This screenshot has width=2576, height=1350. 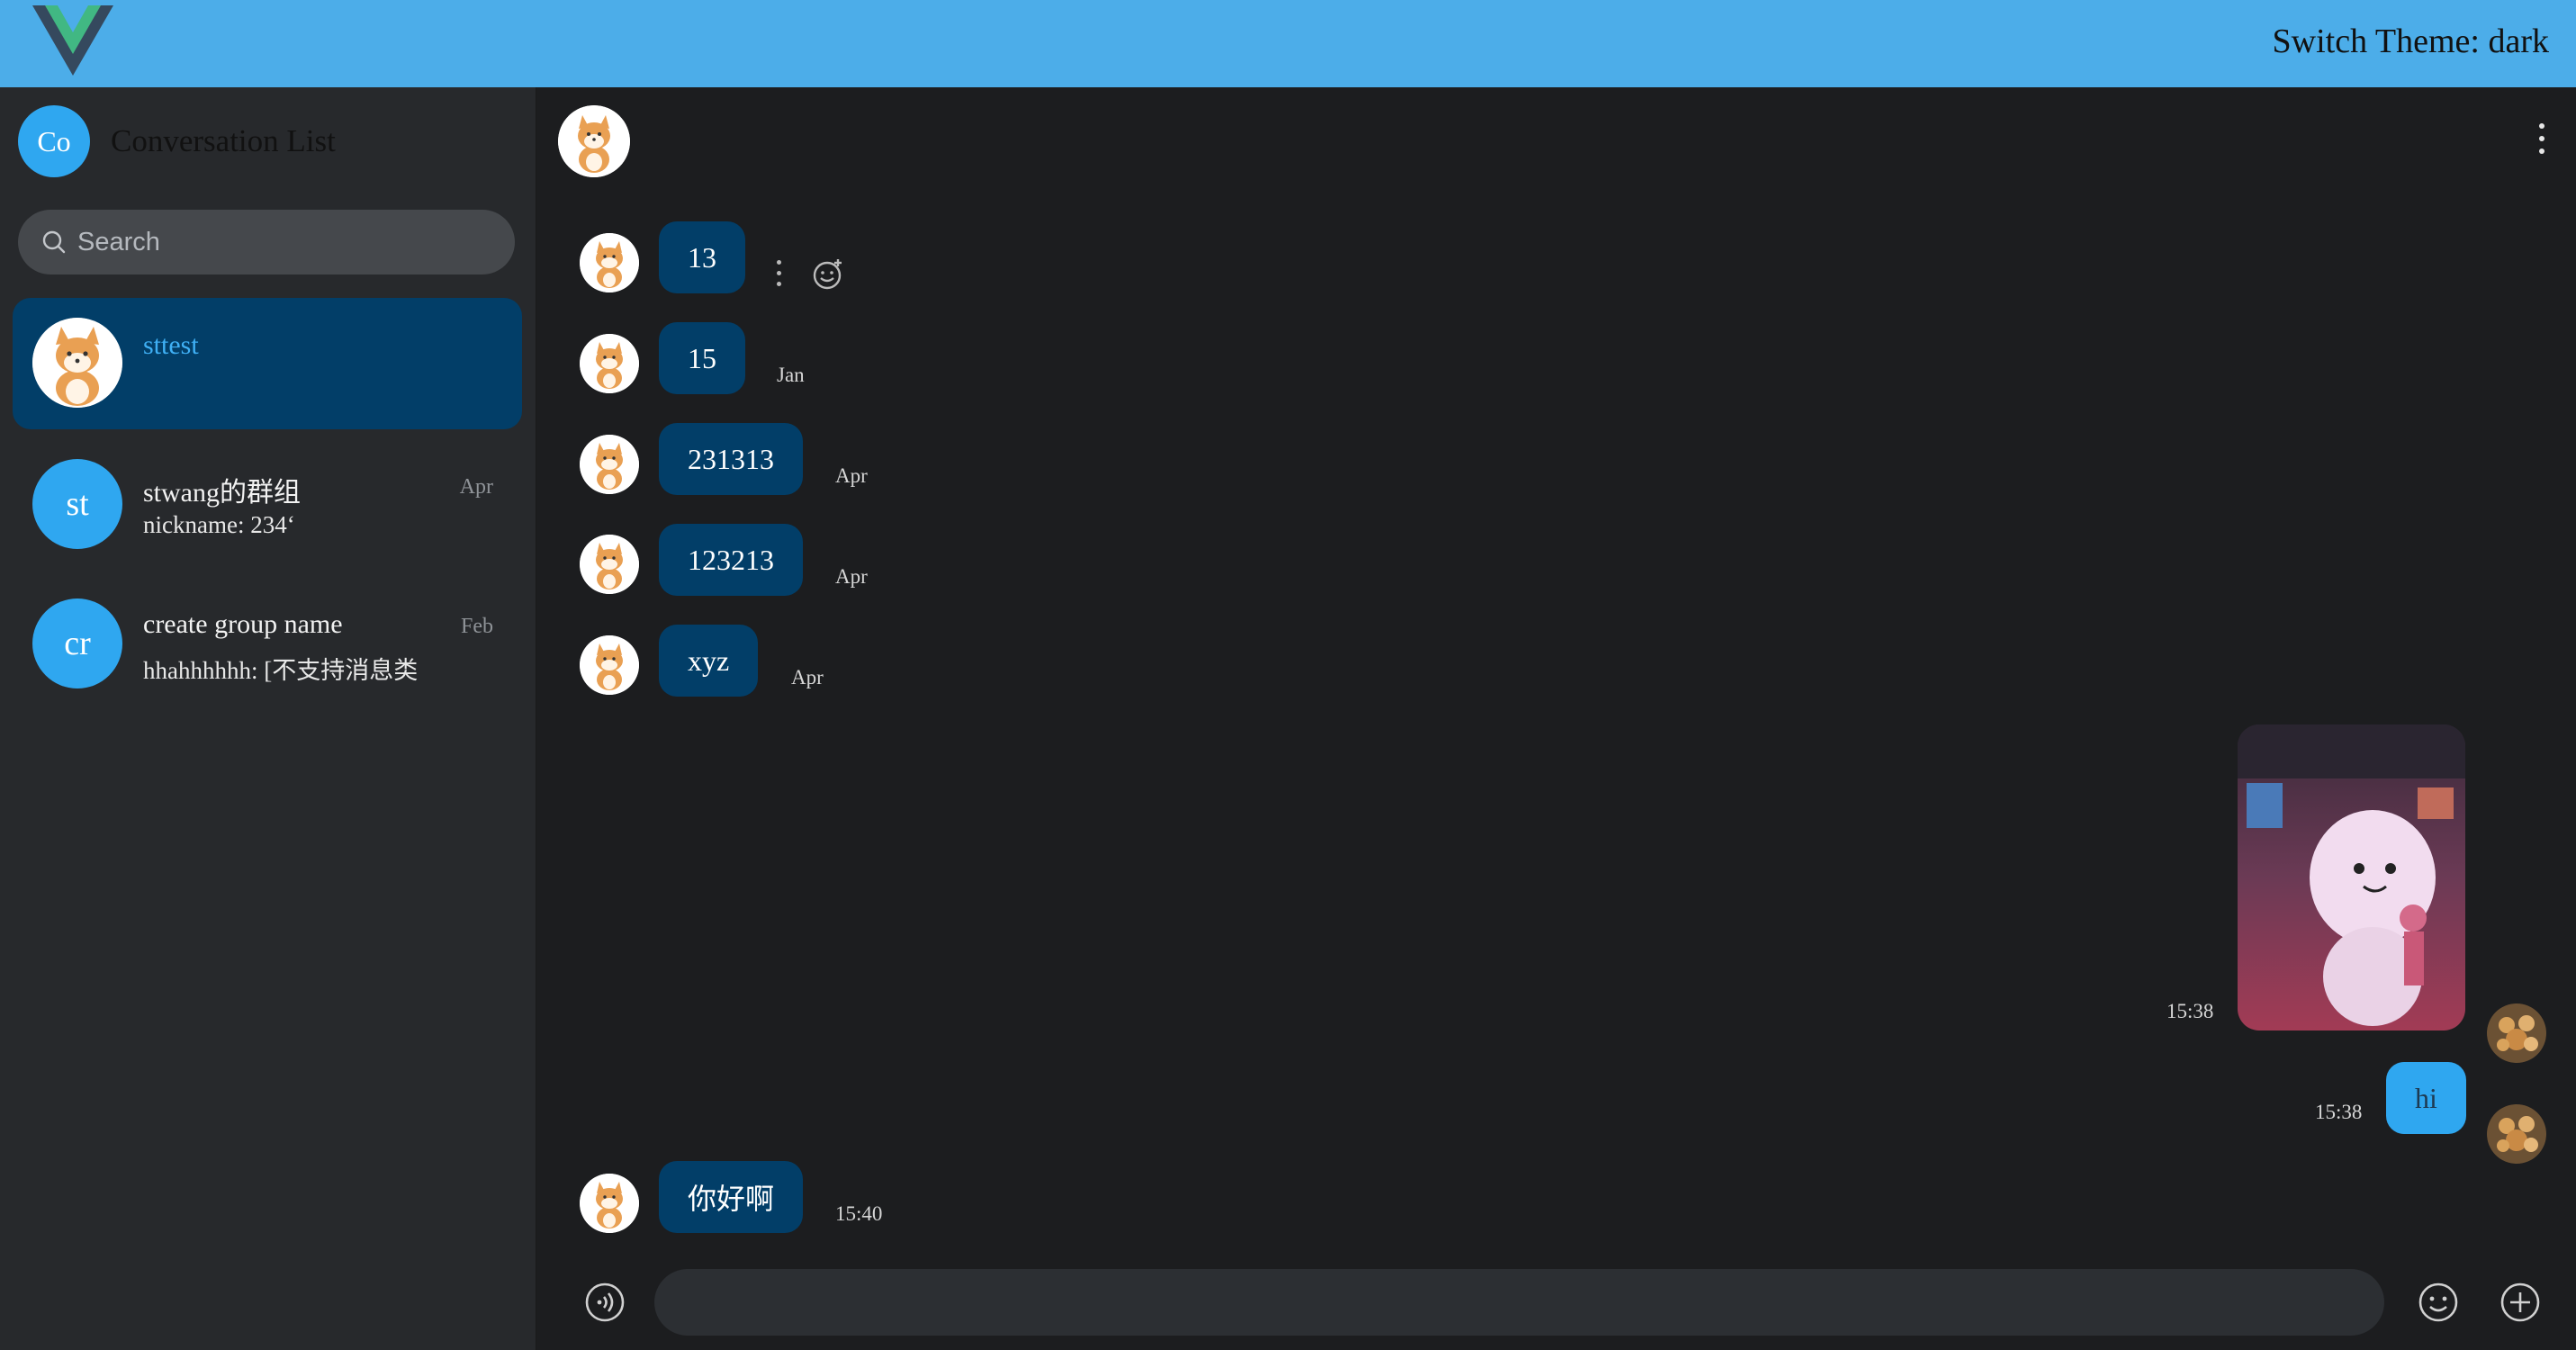 What do you see at coordinates (702, 257) in the screenshot?
I see `message-bubble: 13` at bounding box center [702, 257].